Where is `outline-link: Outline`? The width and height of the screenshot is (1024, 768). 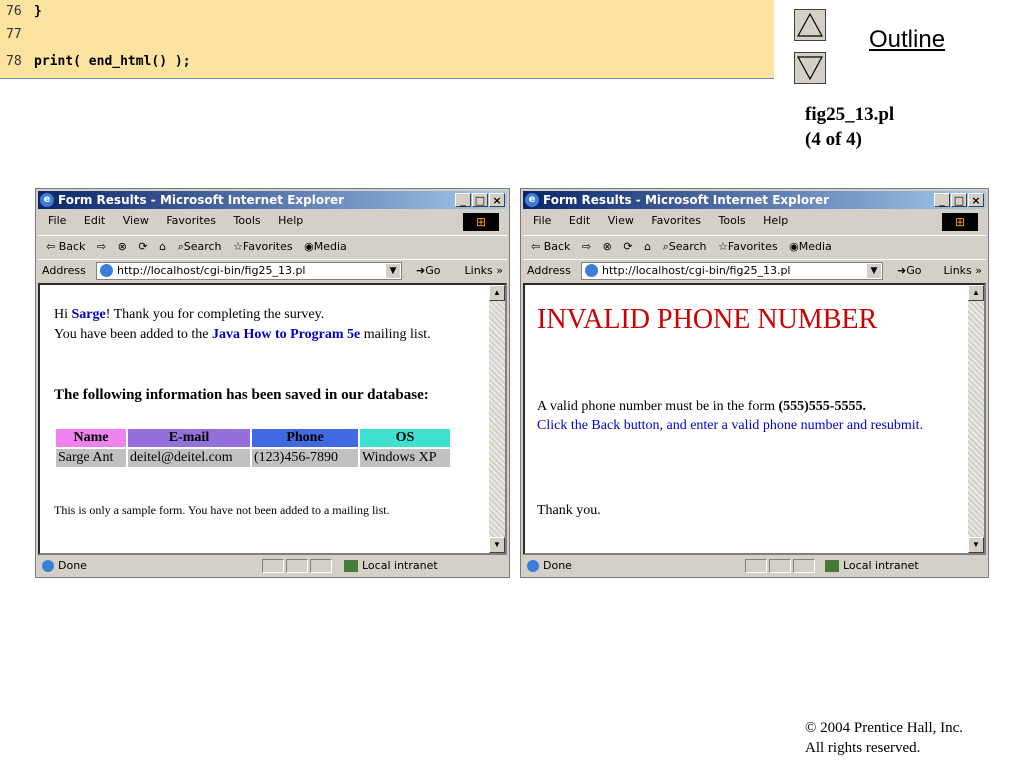 outline-link: Outline is located at coordinates (907, 40).